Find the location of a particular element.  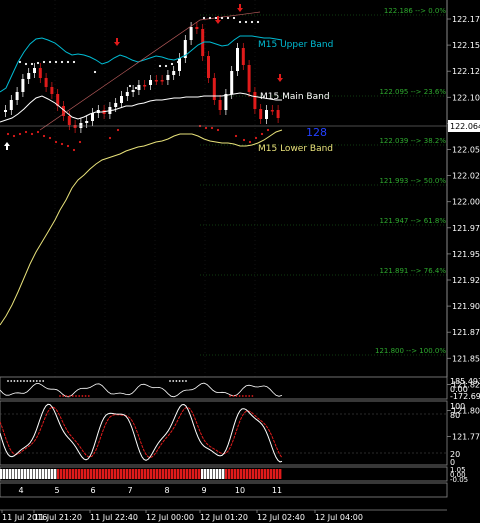

price-axis-label: 122.175 is located at coordinates (466, 19).